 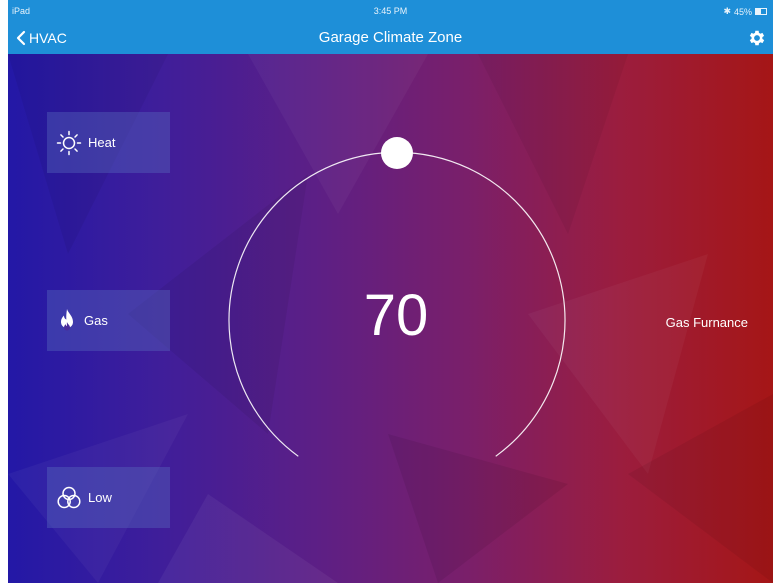 What do you see at coordinates (757, 38) in the screenshot?
I see `gear-icon` at bounding box center [757, 38].